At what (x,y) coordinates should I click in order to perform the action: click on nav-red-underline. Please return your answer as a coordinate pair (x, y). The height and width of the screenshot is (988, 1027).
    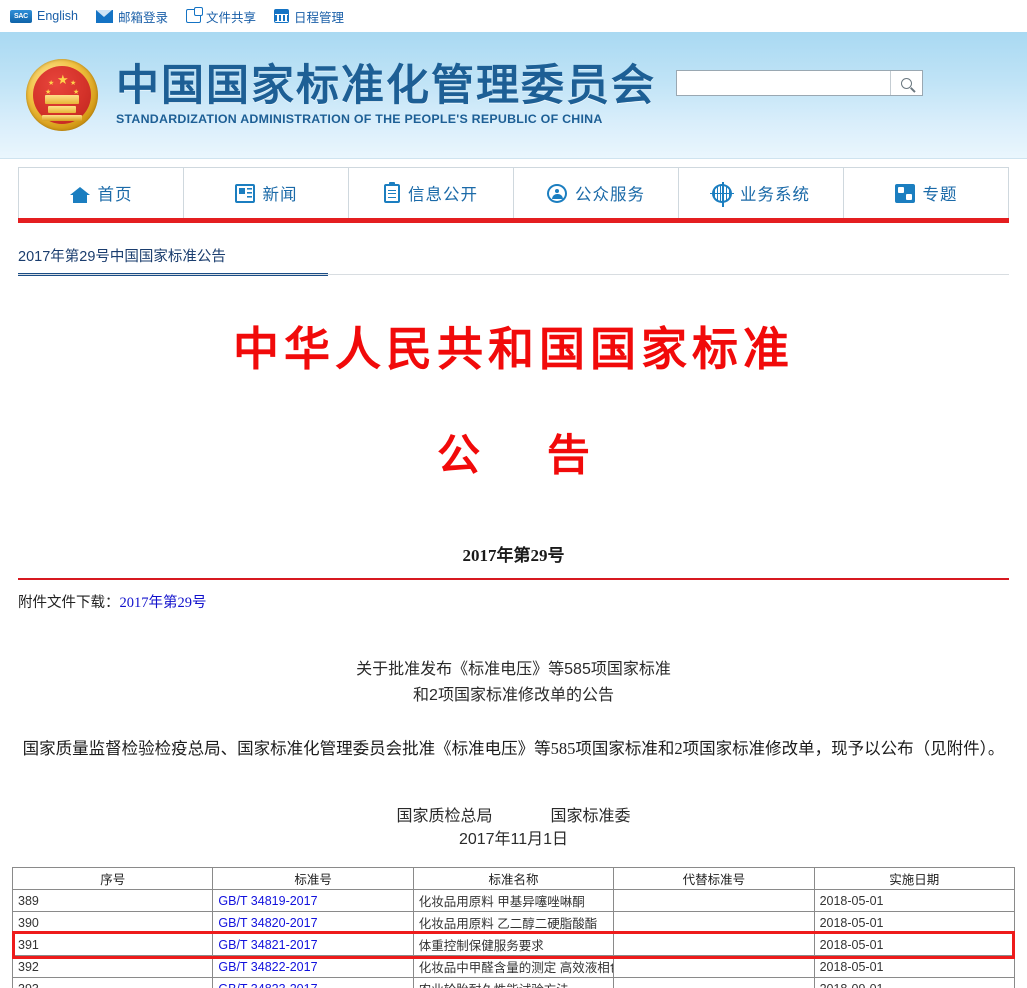
    Looking at the image, I should click on (513, 220).